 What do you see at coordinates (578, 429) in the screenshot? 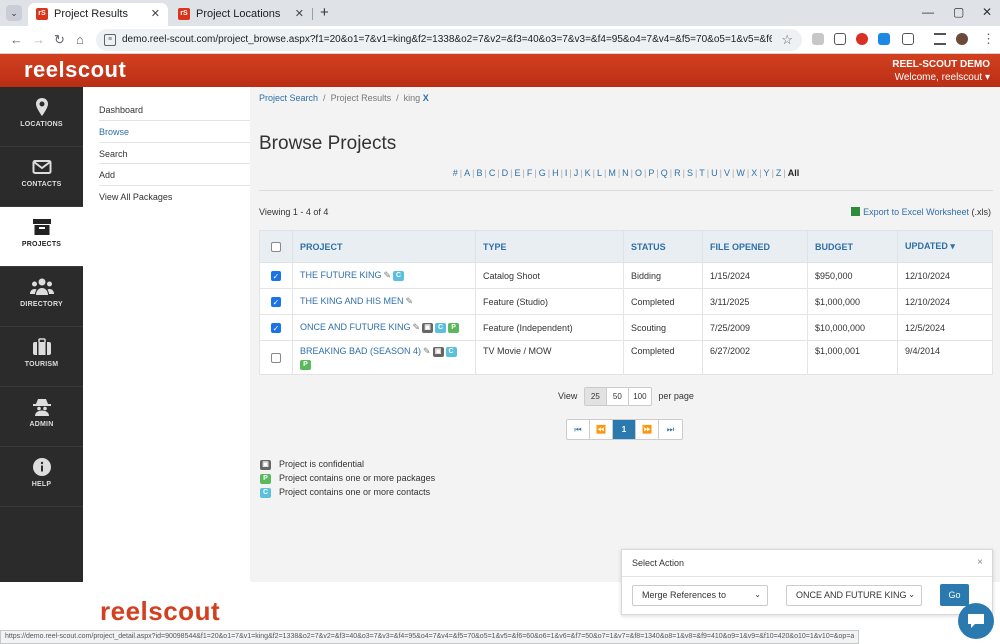
I see `first-page-button: ⏮` at bounding box center [578, 429].